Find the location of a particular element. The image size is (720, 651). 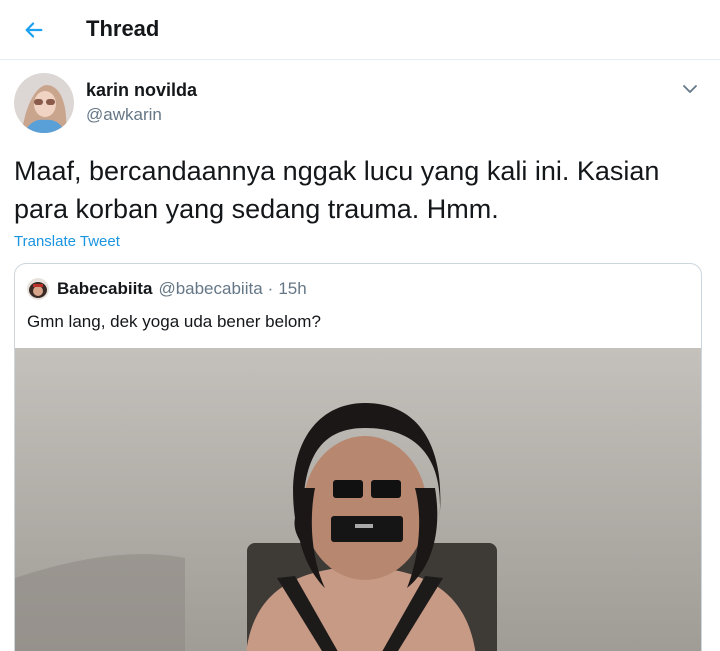

translate-tweet-link: Translate Tweet is located at coordinates (67, 241).